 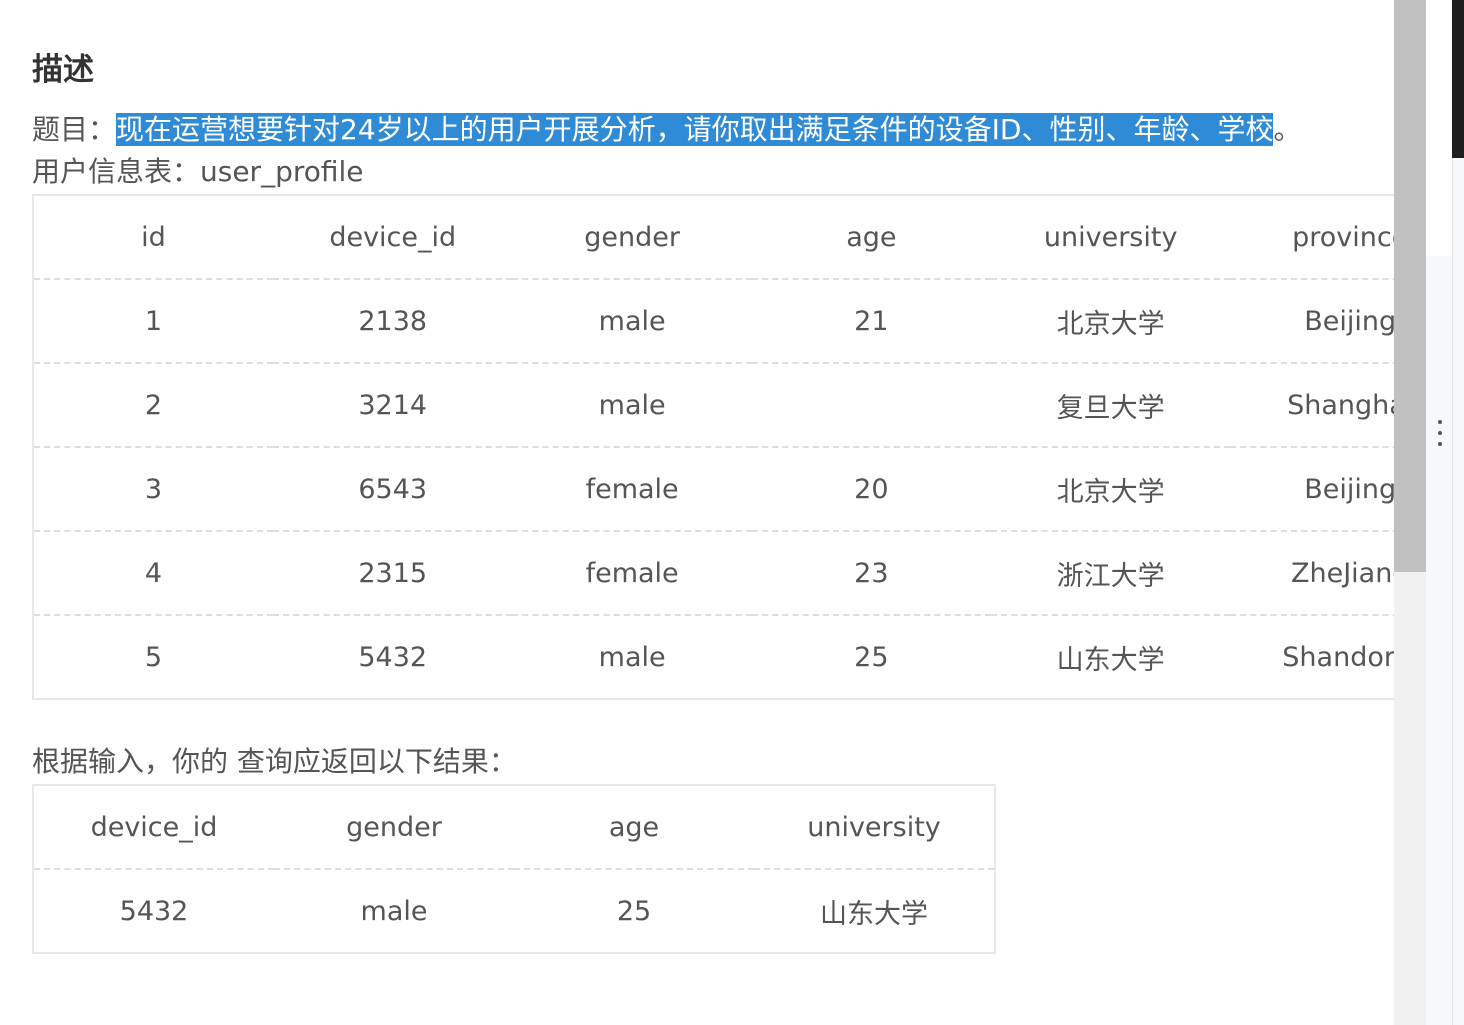 I want to click on table-cell: 1, so click(x=153, y=320).